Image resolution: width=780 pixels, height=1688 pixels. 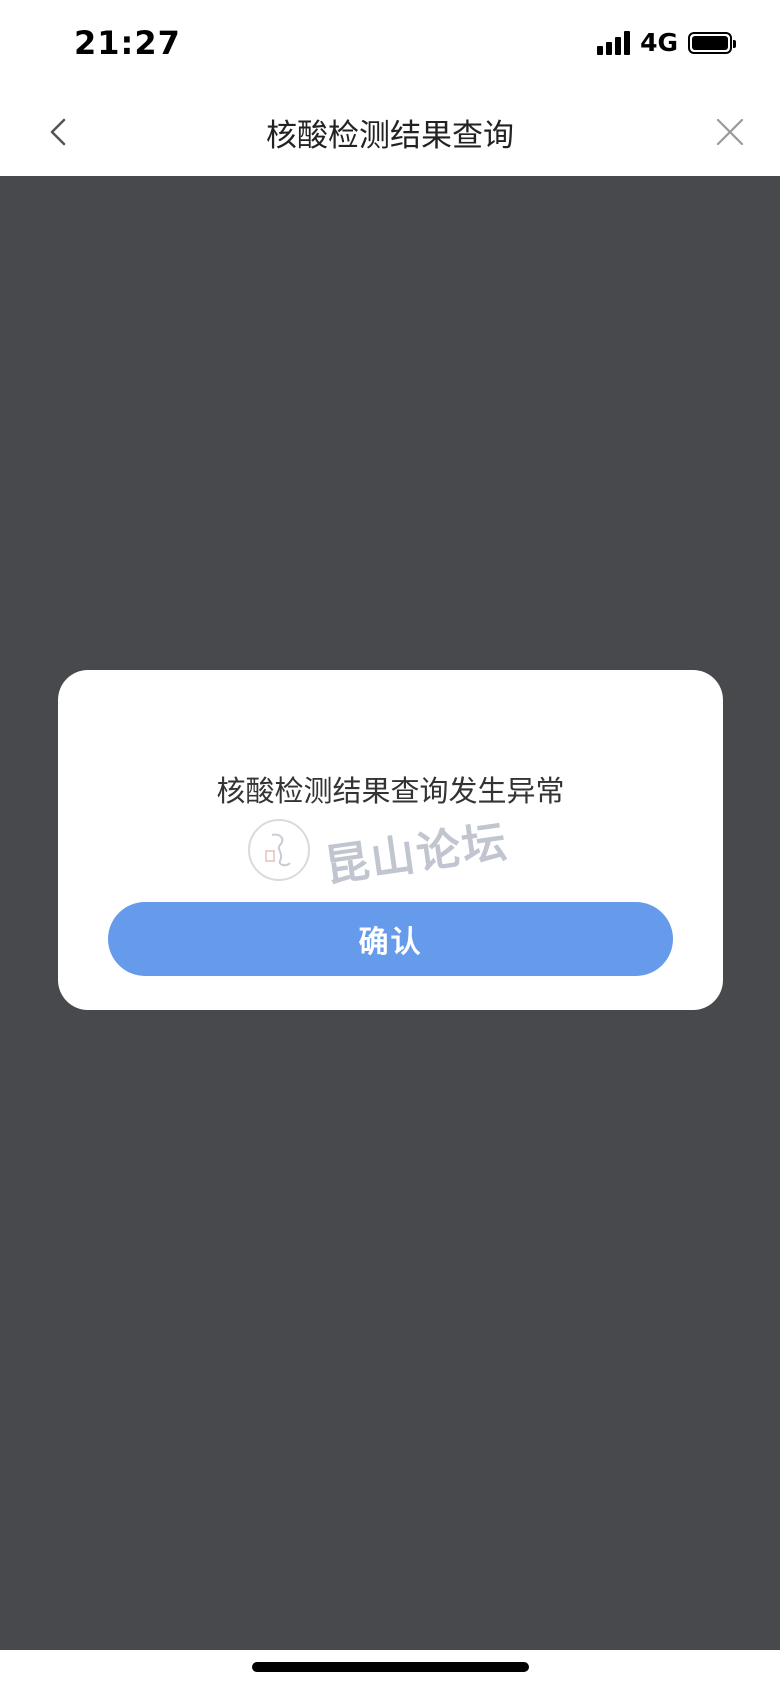 I want to click on home-indicator-area, so click(x=390, y=1669).